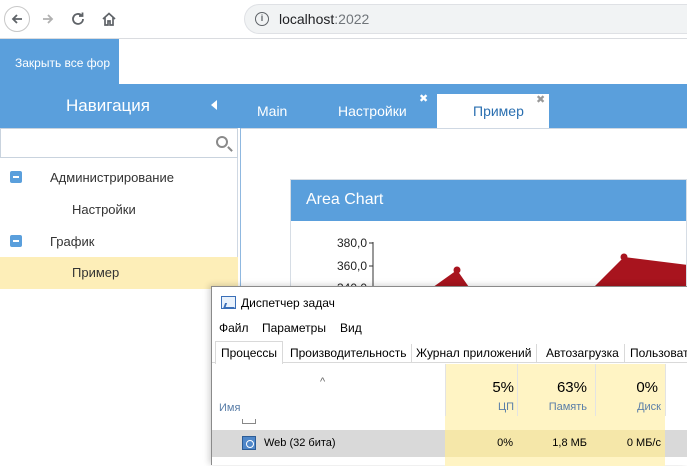 The height and width of the screenshot is (466, 687). I want to click on menu-view: Вид, so click(351, 328).